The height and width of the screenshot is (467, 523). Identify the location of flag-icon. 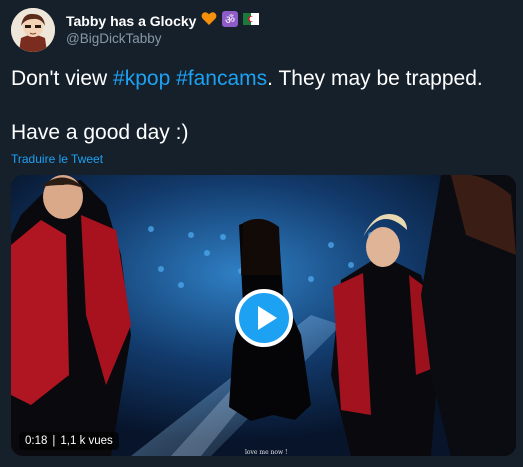
(251, 21).